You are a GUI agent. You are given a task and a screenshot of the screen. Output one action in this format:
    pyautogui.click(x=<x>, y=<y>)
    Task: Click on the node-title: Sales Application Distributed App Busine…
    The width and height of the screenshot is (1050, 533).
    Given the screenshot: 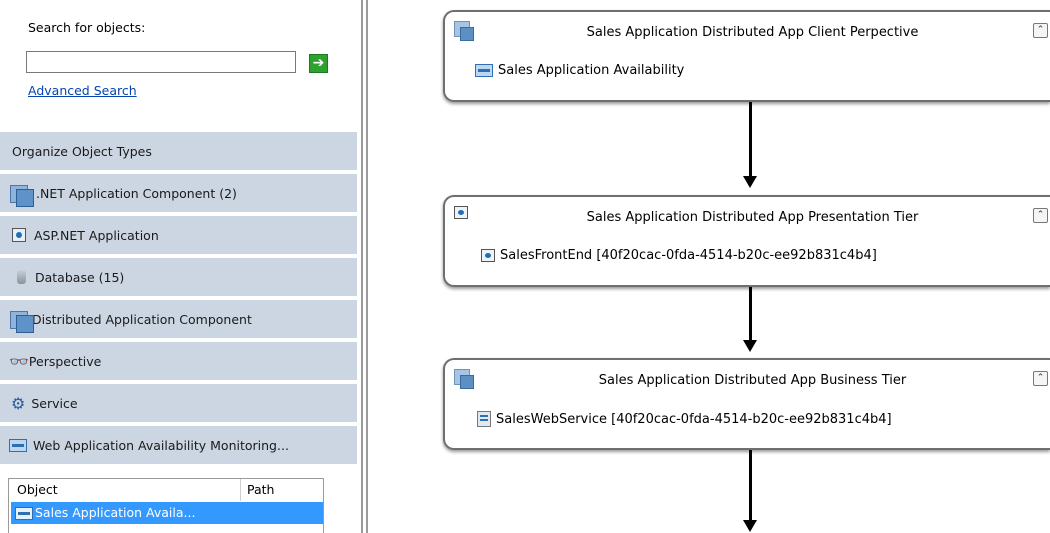 What is the action you would take?
    pyautogui.click(x=752, y=380)
    